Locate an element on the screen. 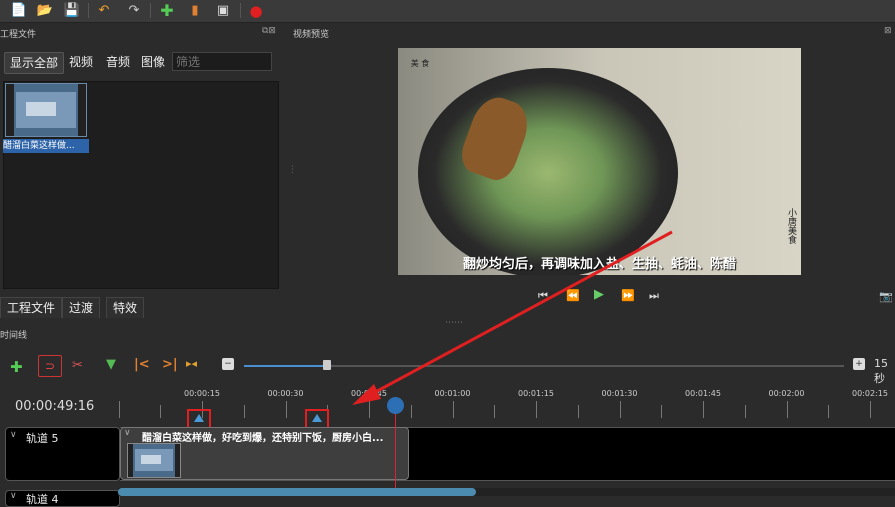  splitter-handle: ⋮ is located at coordinates (292, 170).